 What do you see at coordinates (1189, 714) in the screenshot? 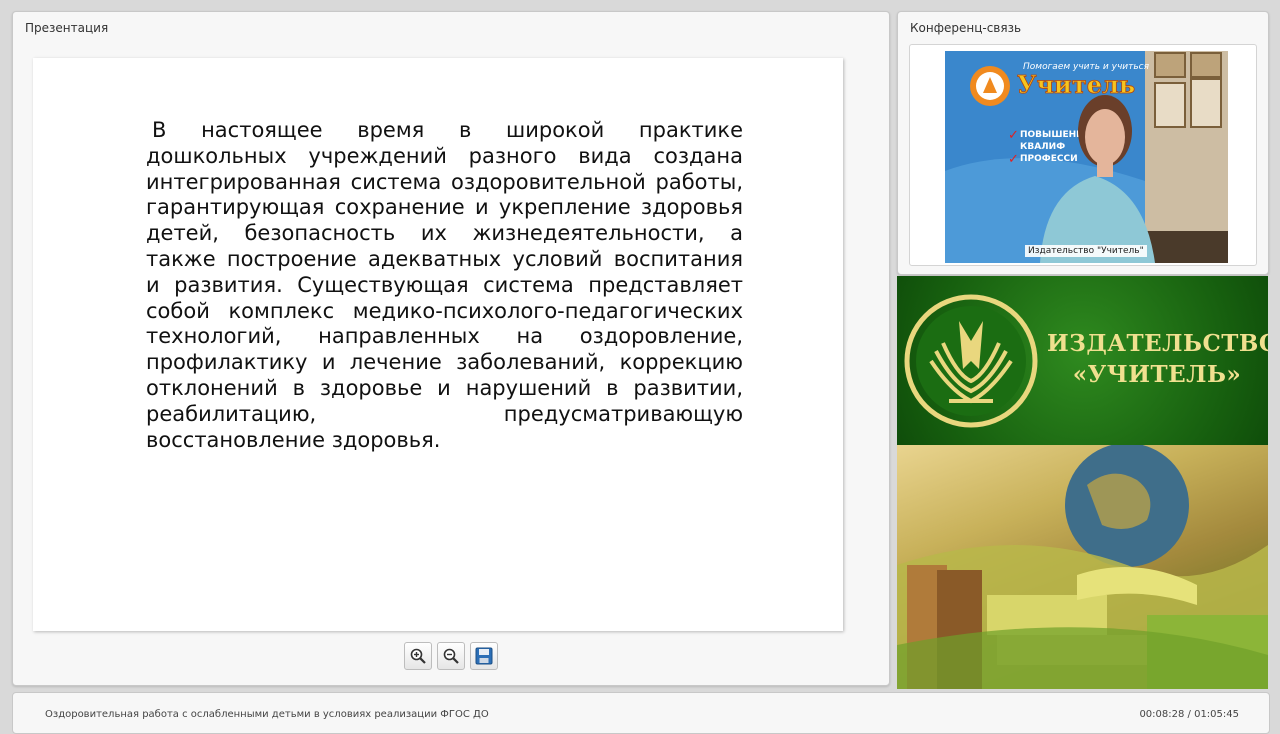
I see `playback-time: 00:08:28 / 01:05:45` at bounding box center [1189, 714].